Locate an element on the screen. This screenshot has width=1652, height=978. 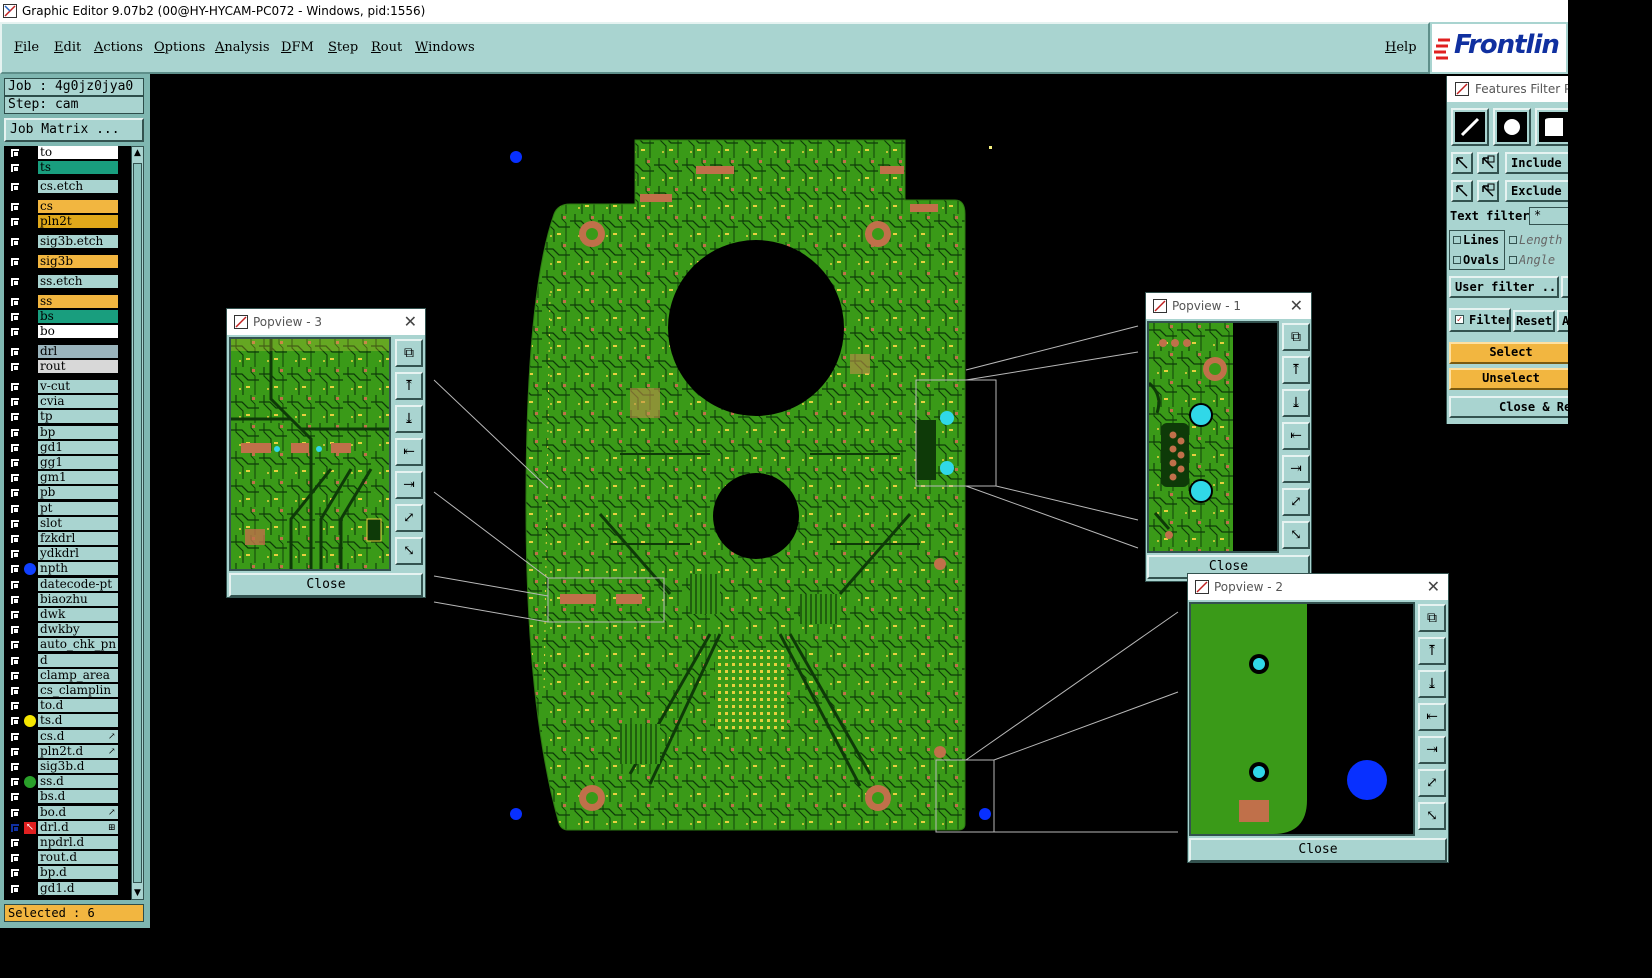
include-select-button is located at coordinates (1488, 163).